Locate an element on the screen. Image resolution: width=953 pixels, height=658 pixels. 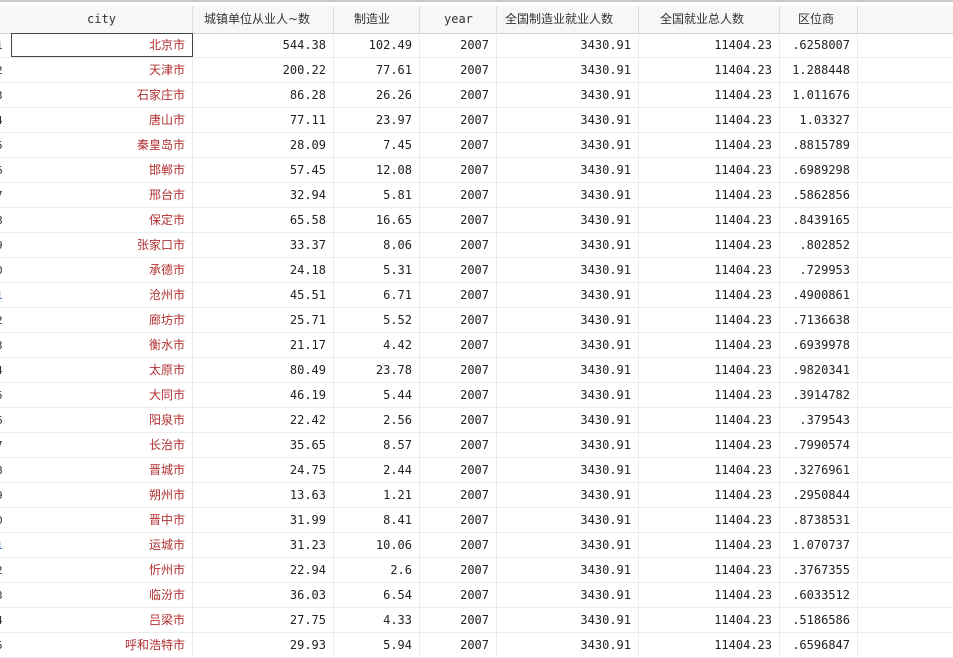
cell-location-quotient: .8815789 is located at coordinates (819, 145).